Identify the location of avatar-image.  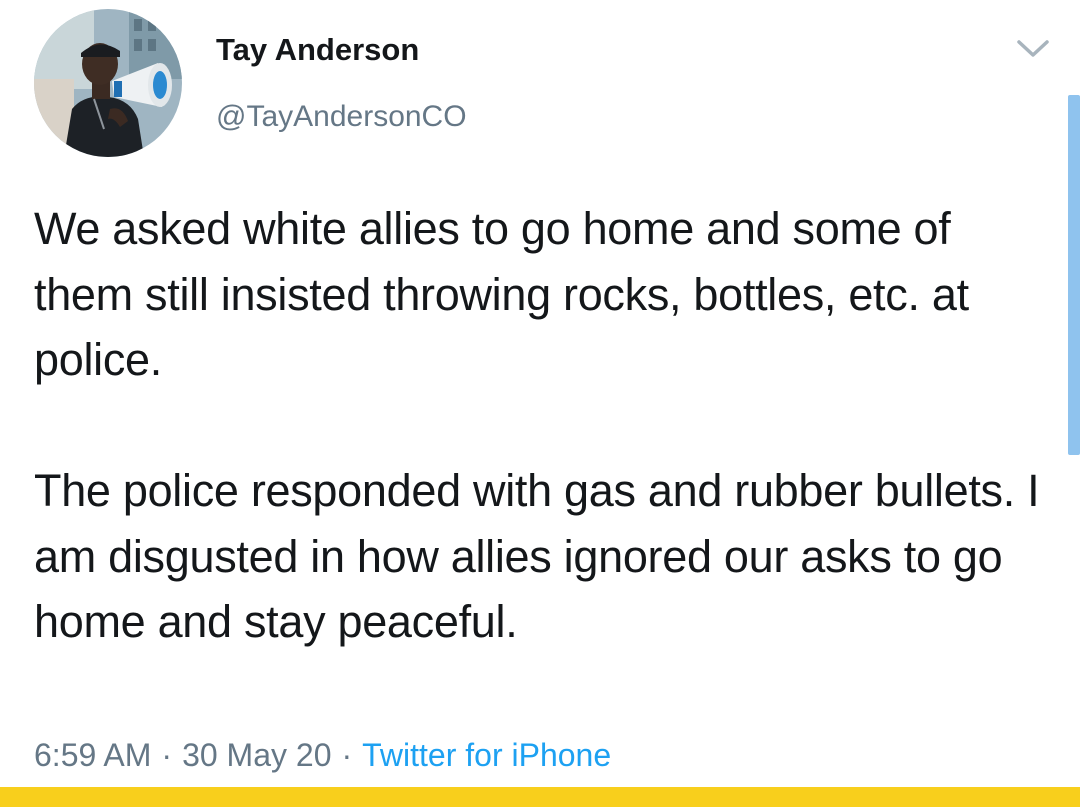
(108, 83).